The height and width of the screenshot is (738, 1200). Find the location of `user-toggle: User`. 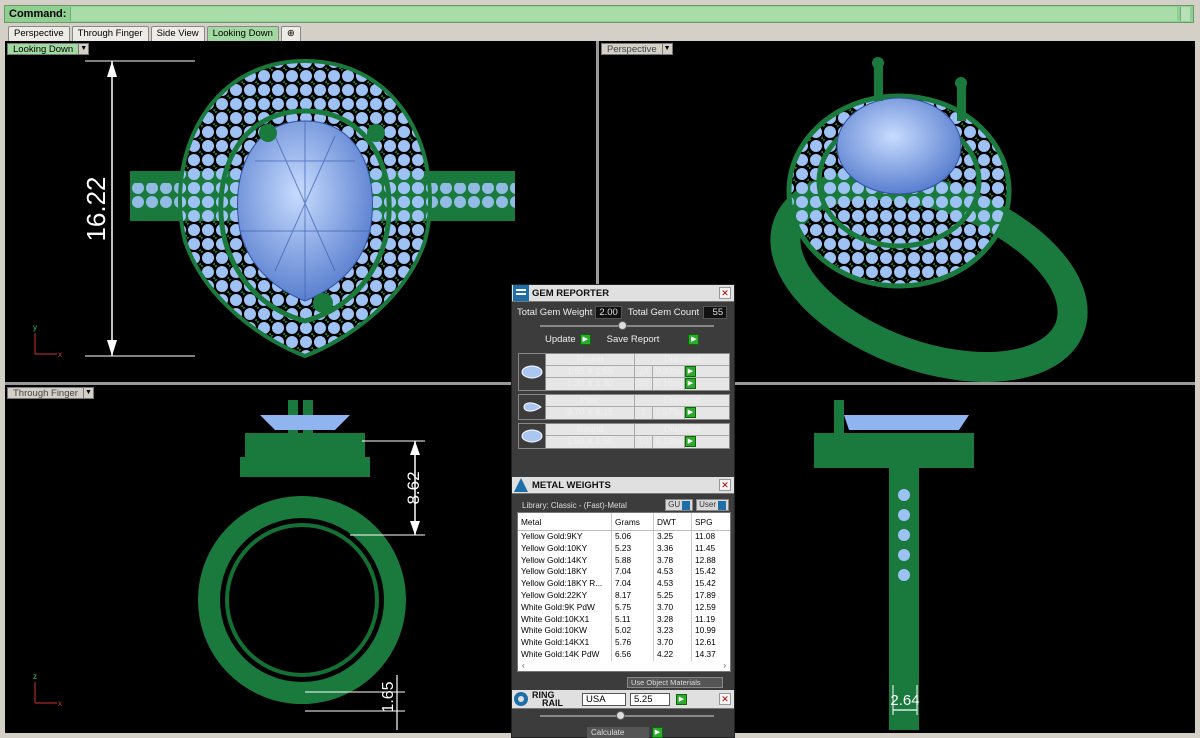

user-toggle: User is located at coordinates (712, 505).